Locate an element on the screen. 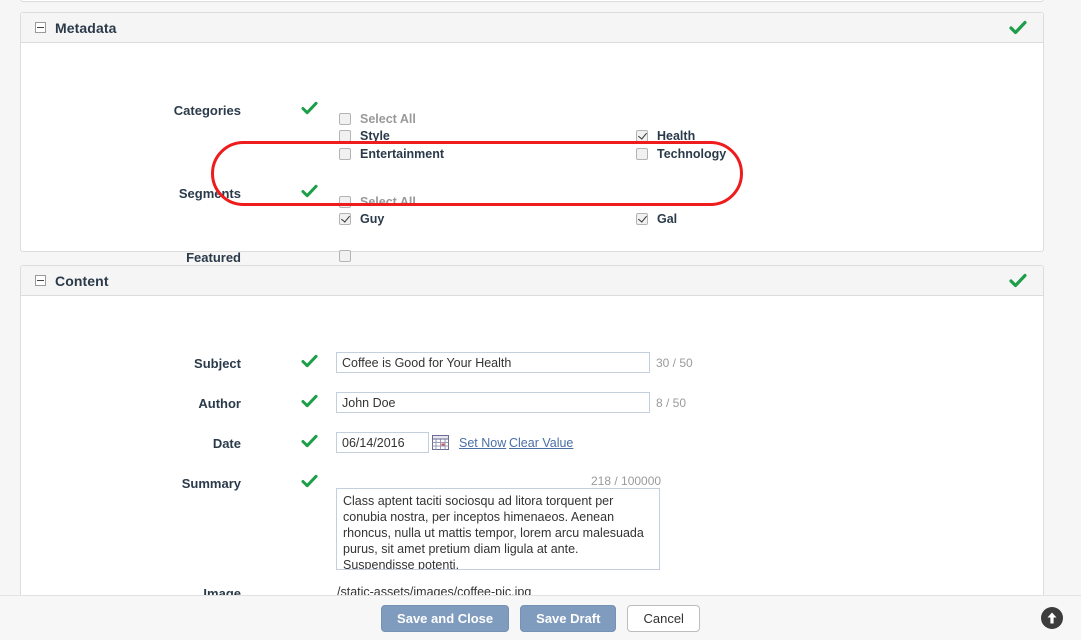 The image size is (1081, 640). author-valid-icon is located at coordinates (309, 401).